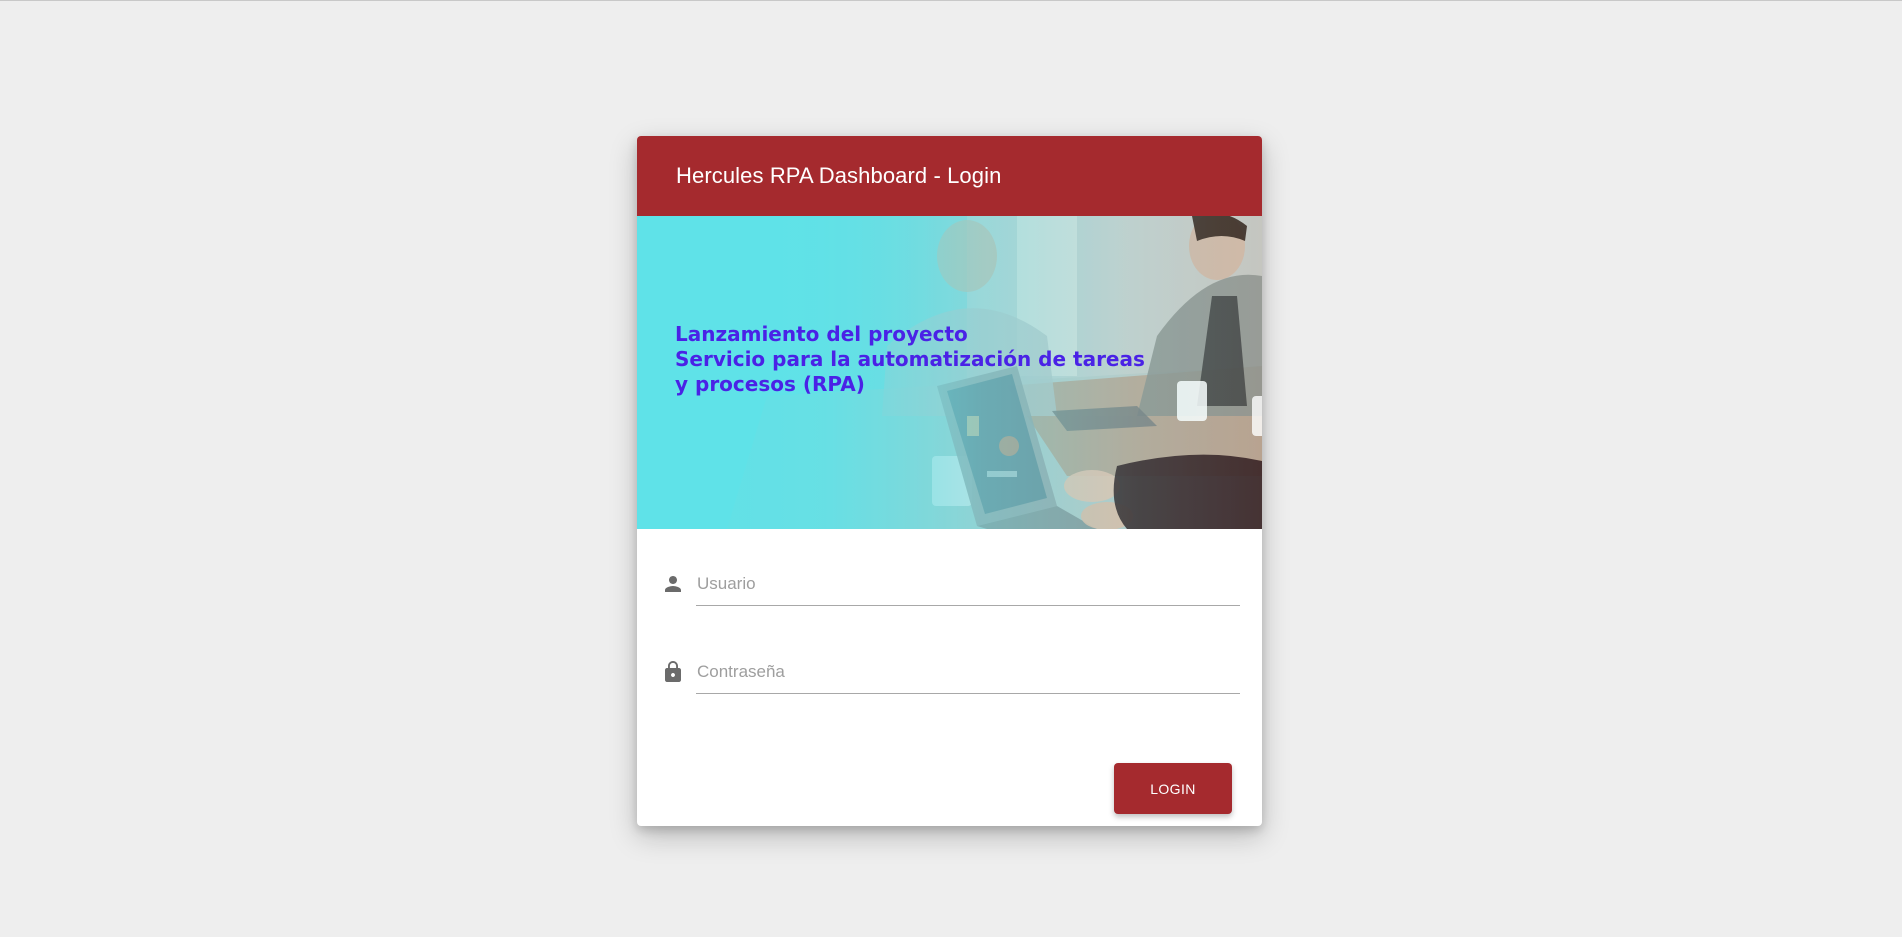 This screenshot has height=937, width=1902. What do you see at coordinates (968, 584) in the screenshot?
I see `username-input` at bounding box center [968, 584].